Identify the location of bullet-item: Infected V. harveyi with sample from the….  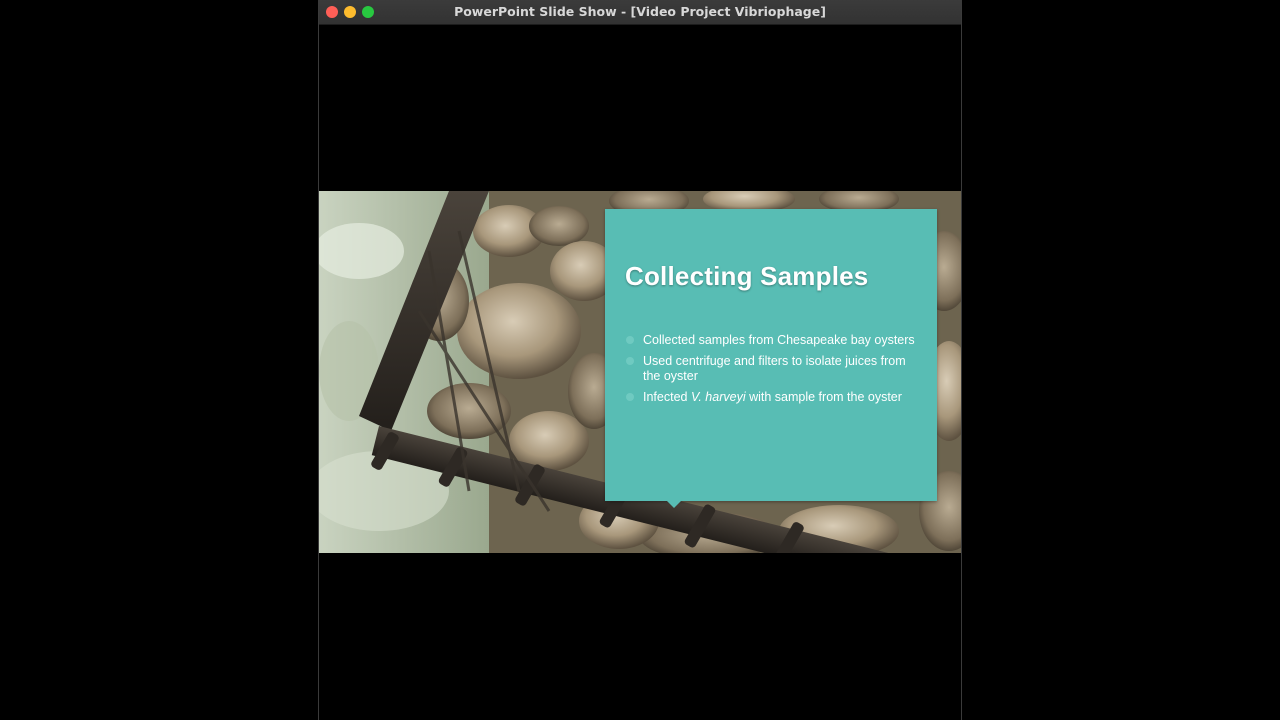
(775, 397).